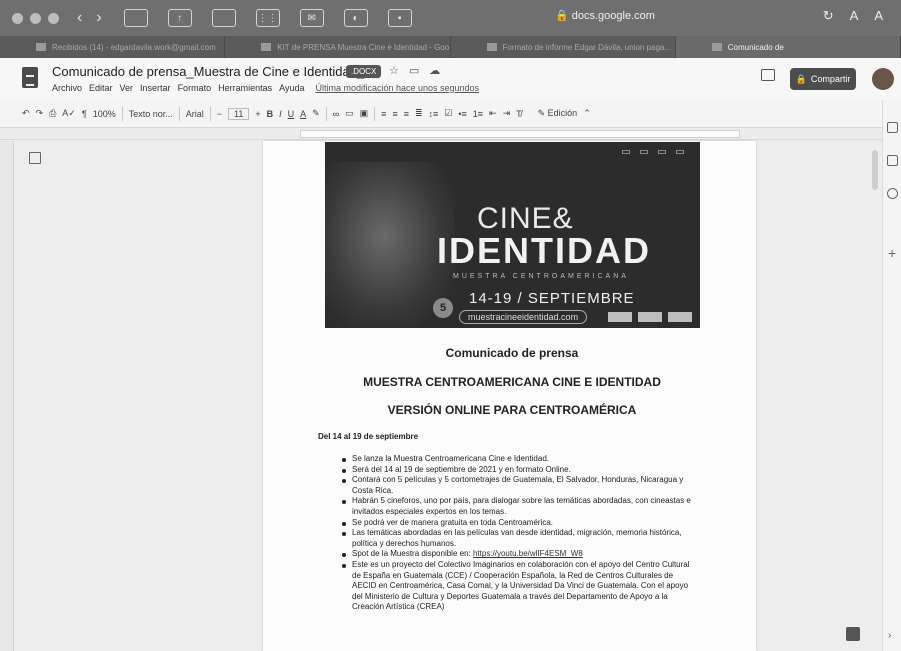 Image resolution: width=901 pixels, height=651 pixels. What do you see at coordinates (219, 114) in the screenshot?
I see `decrease-font-icon: −` at bounding box center [219, 114].